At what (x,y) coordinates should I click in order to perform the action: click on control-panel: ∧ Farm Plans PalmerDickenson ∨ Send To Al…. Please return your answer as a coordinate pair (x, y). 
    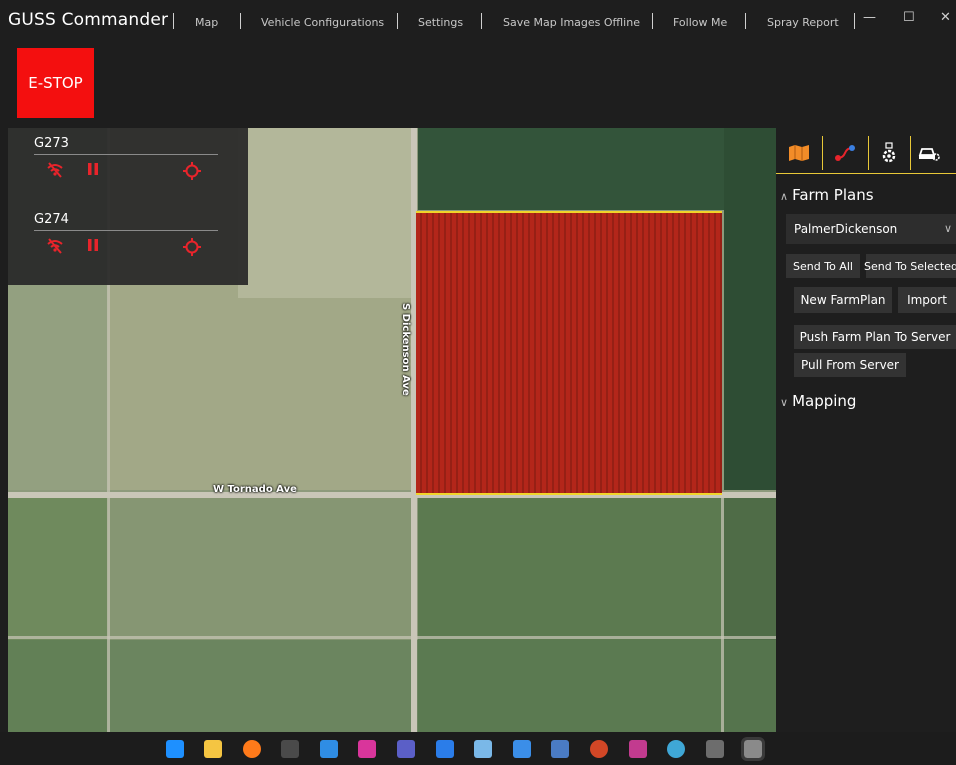
    Looking at the image, I should click on (866, 430).